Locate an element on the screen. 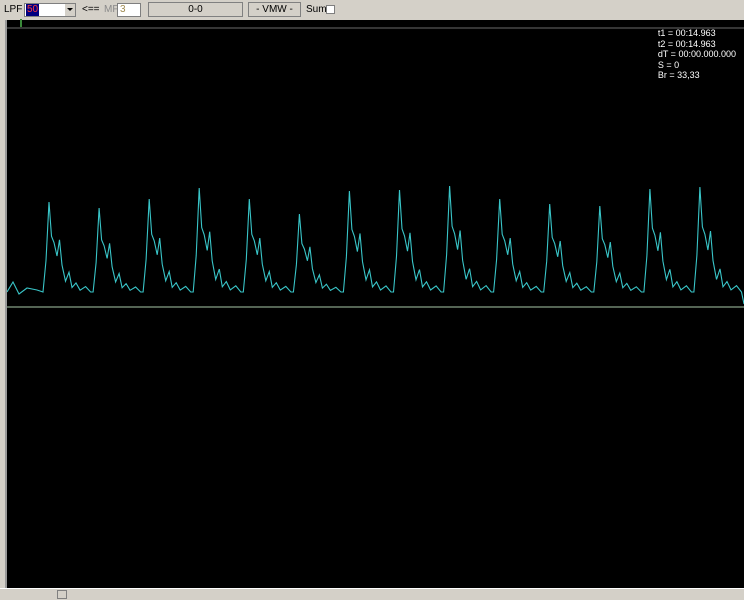 This screenshot has height=600, width=744. s-readout: S = 0 is located at coordinates (668, 64).